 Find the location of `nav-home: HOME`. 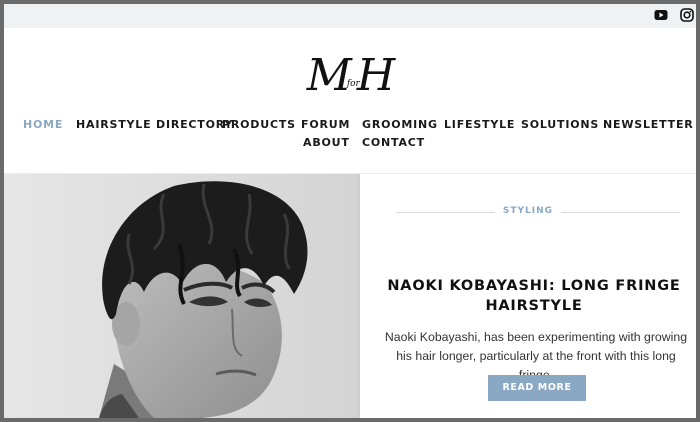

nav-home: HOME is located at coordinates (43, 124).